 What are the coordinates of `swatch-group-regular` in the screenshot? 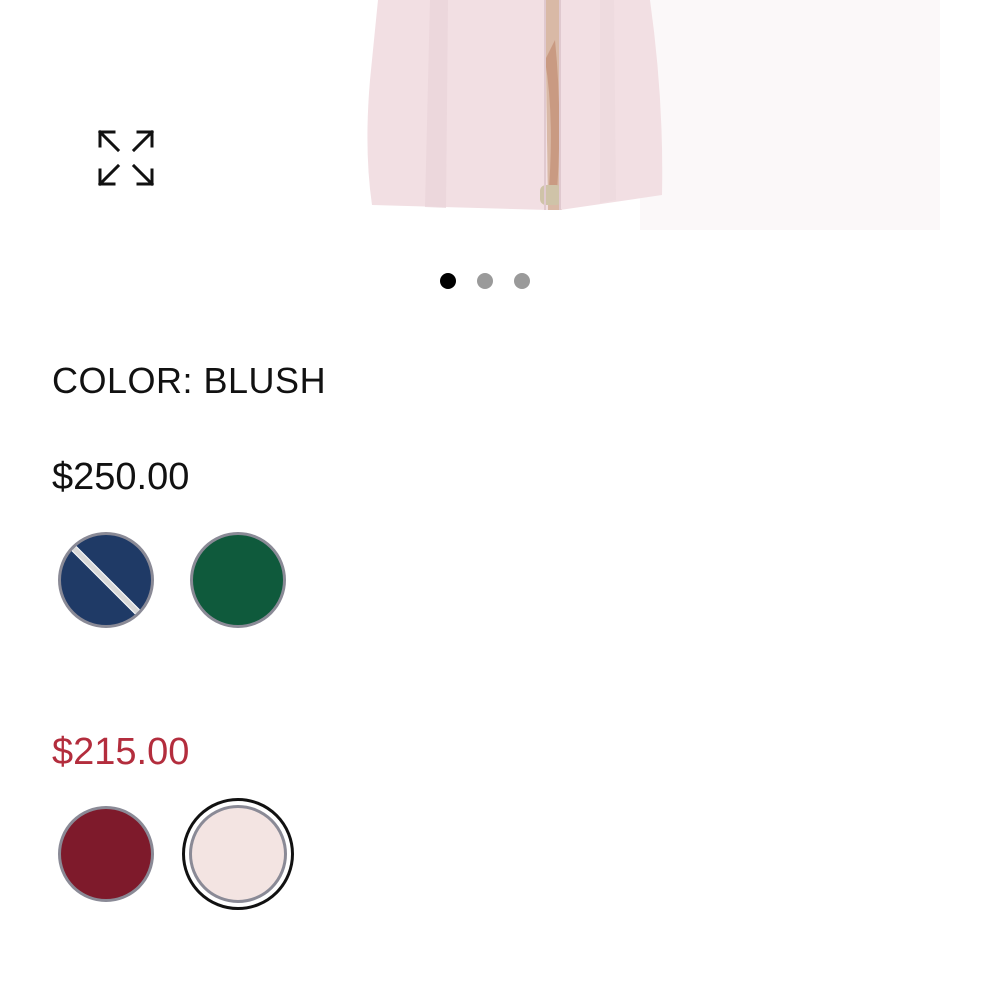 It's located at (172, 580).